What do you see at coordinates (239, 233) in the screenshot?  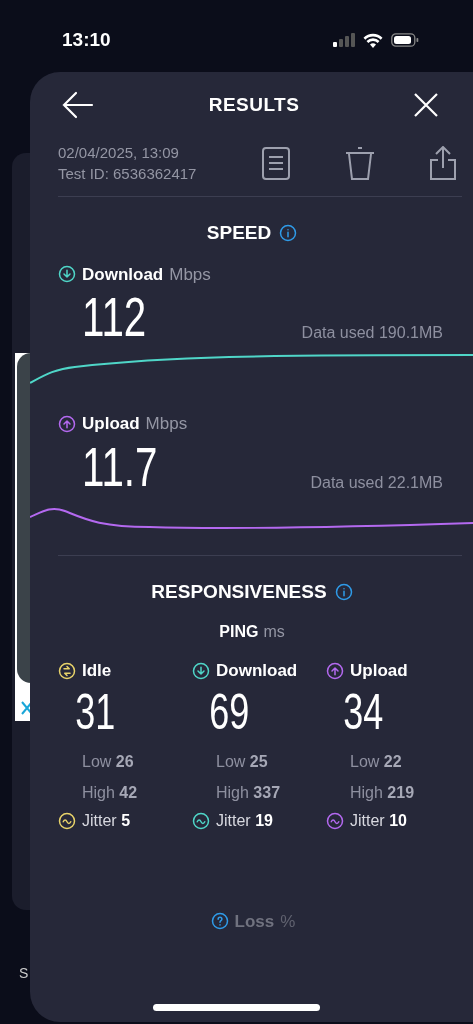 I see `section-title: SPEED` at bounding box center [239, 233].